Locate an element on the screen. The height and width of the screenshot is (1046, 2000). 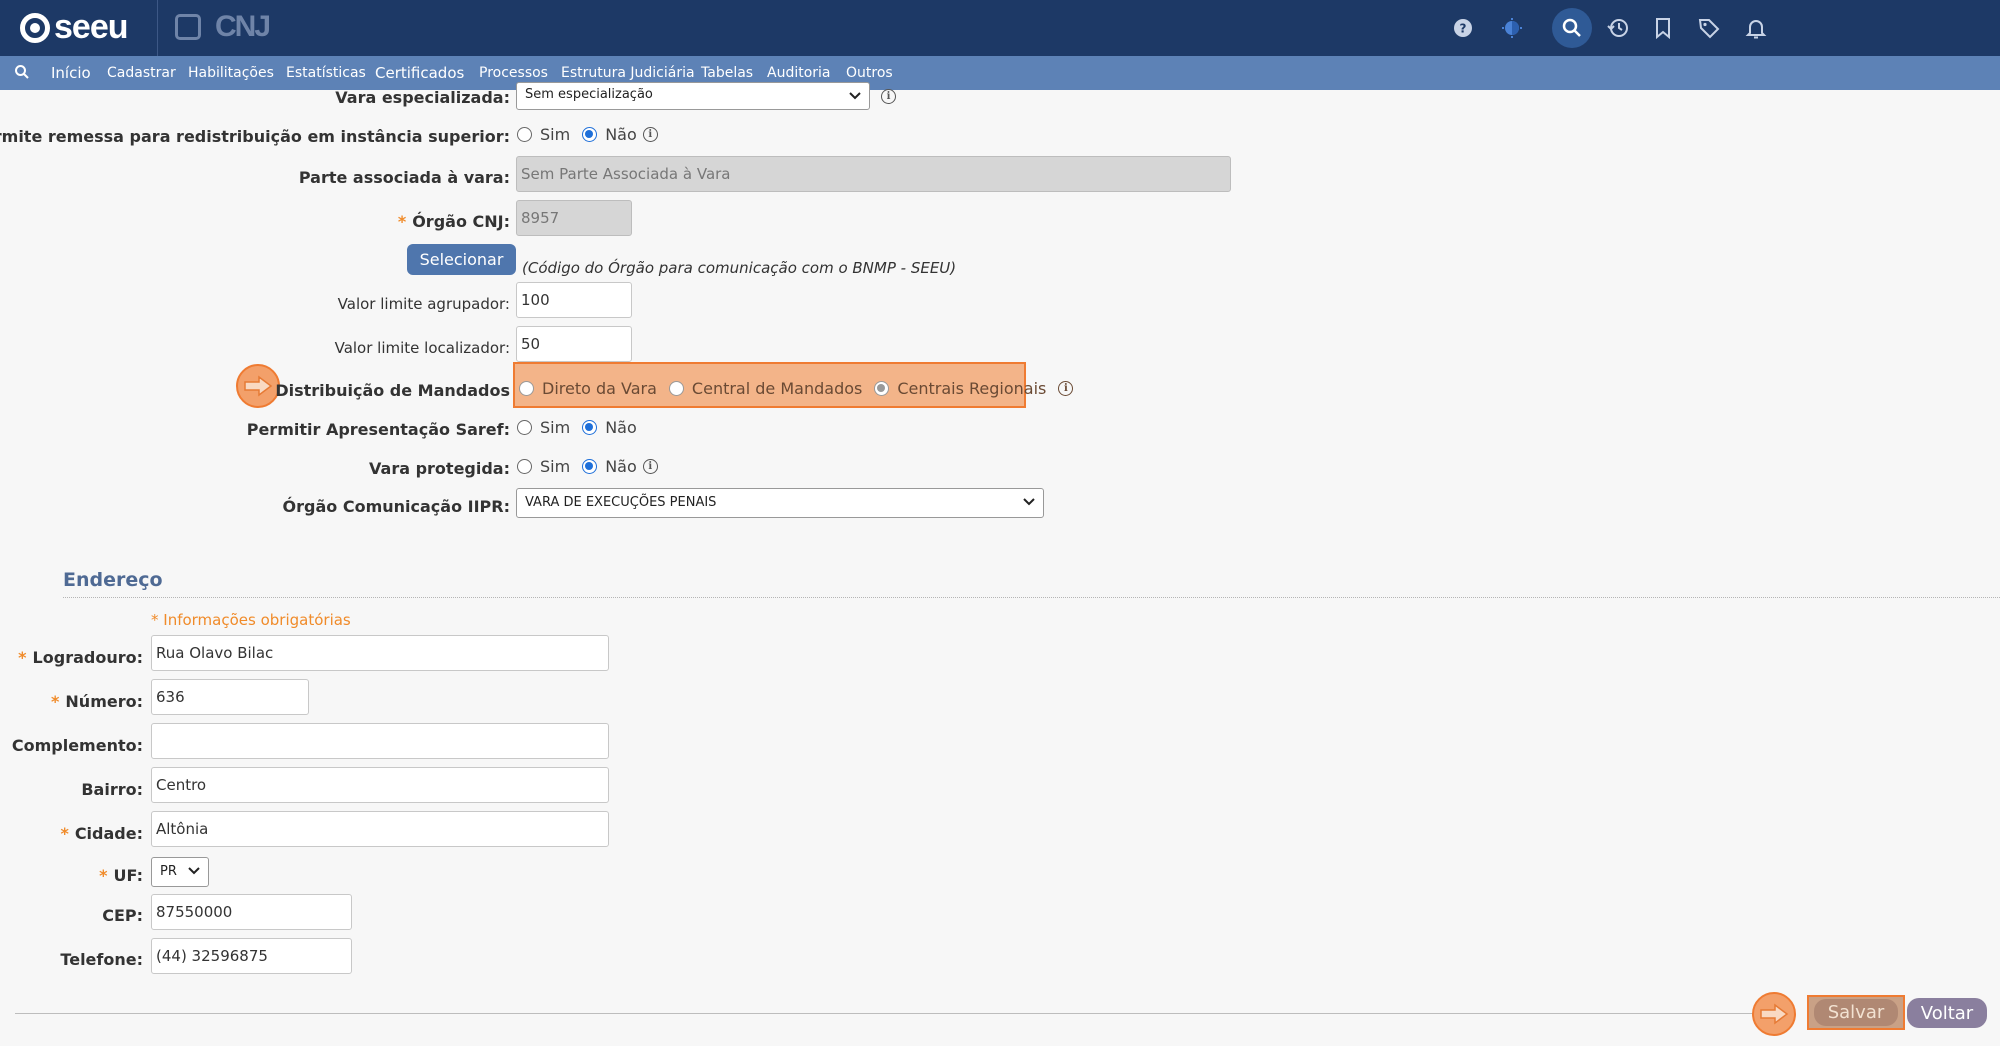
voltar-button: Voltar is located at coordinates (1947, 1013).